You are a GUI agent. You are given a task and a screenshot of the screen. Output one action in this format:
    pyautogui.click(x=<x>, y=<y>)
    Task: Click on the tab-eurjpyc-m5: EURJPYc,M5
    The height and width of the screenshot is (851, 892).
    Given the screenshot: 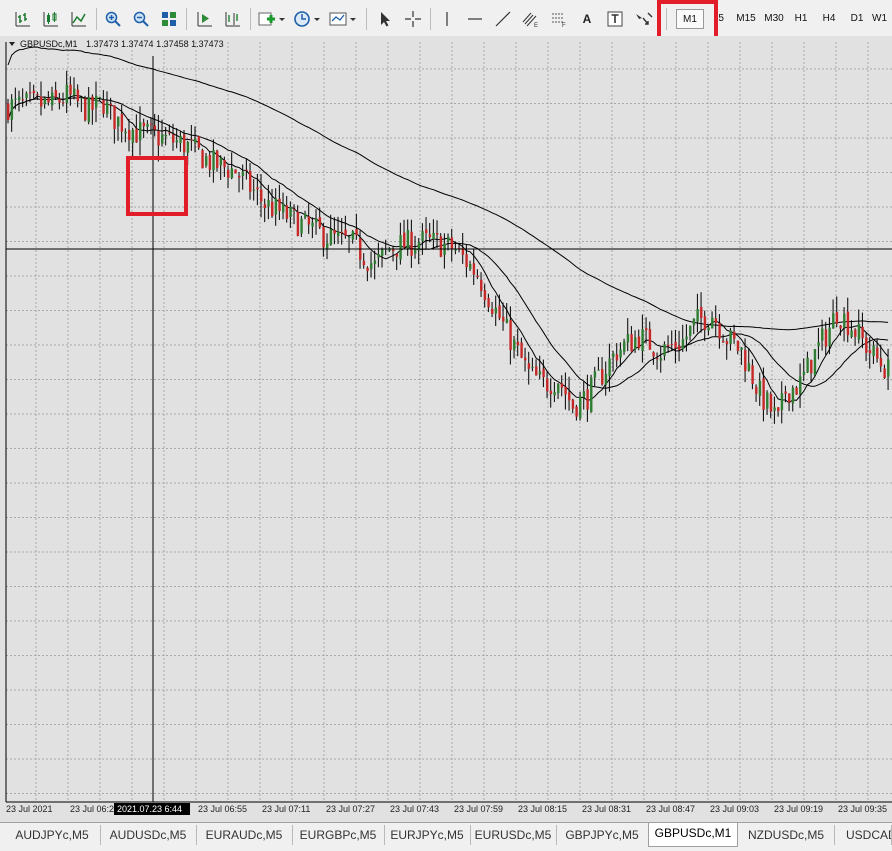 What is the action you would take?
    pyautogui.click(x=427, y=835)
    